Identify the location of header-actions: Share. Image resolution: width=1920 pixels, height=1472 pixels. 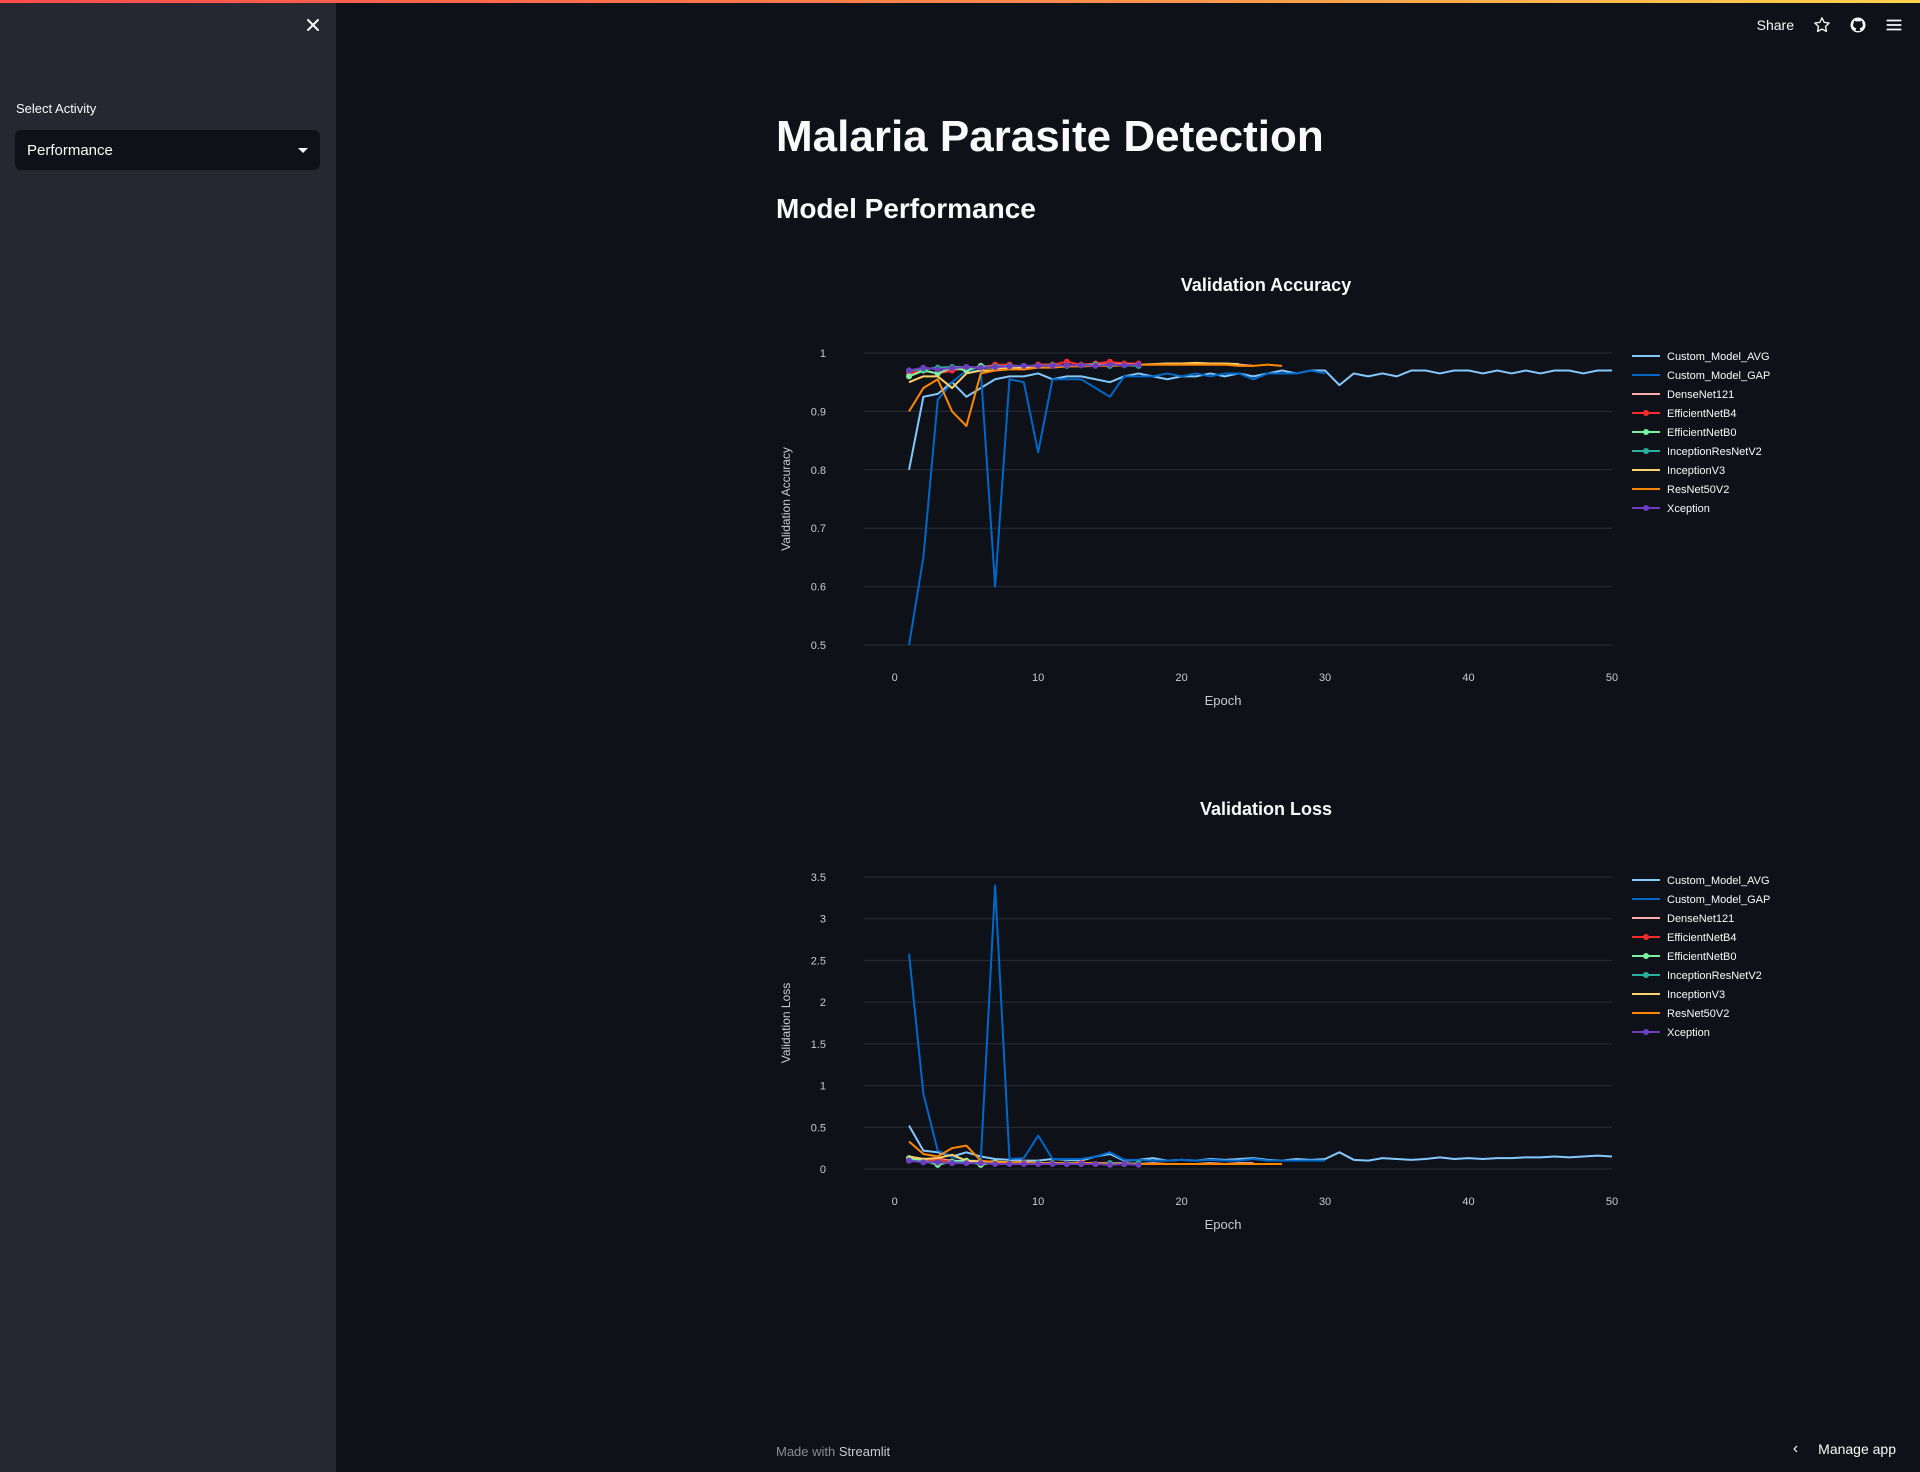
(1838, 25).